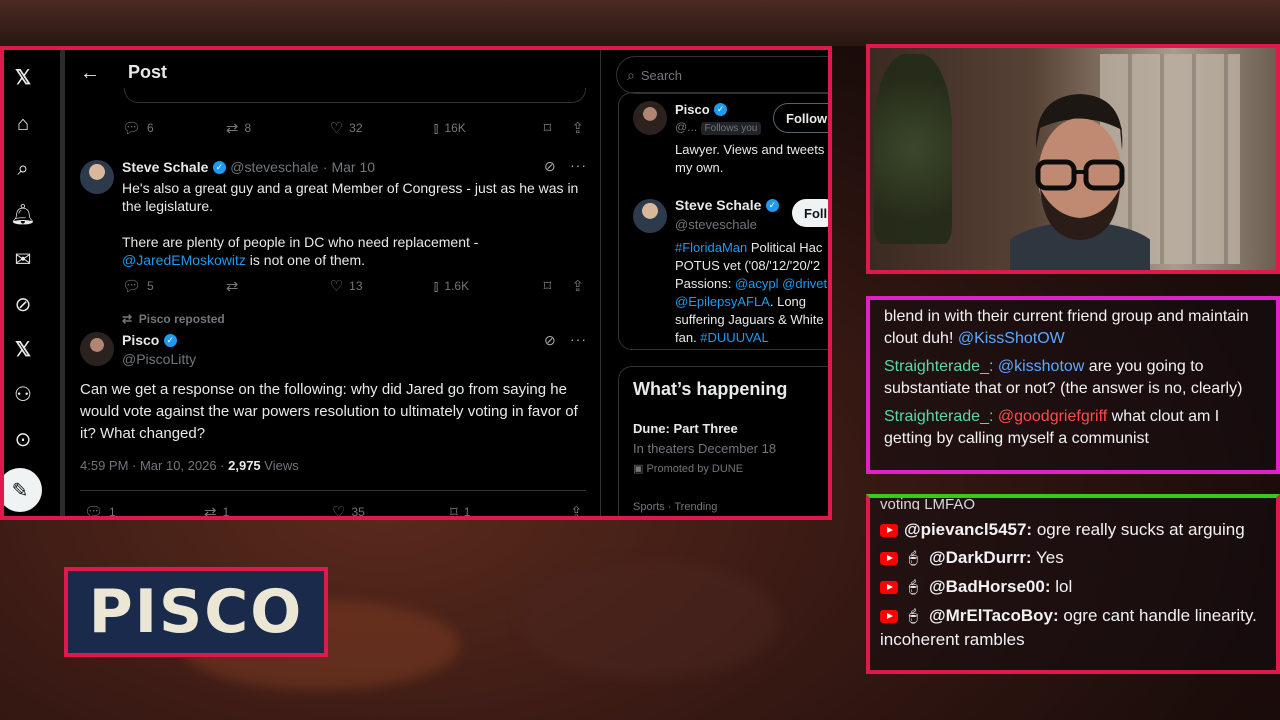  Describe the element at coordinates (810, 213) in the screenshot. I see `follow-button: Foll` at that location.